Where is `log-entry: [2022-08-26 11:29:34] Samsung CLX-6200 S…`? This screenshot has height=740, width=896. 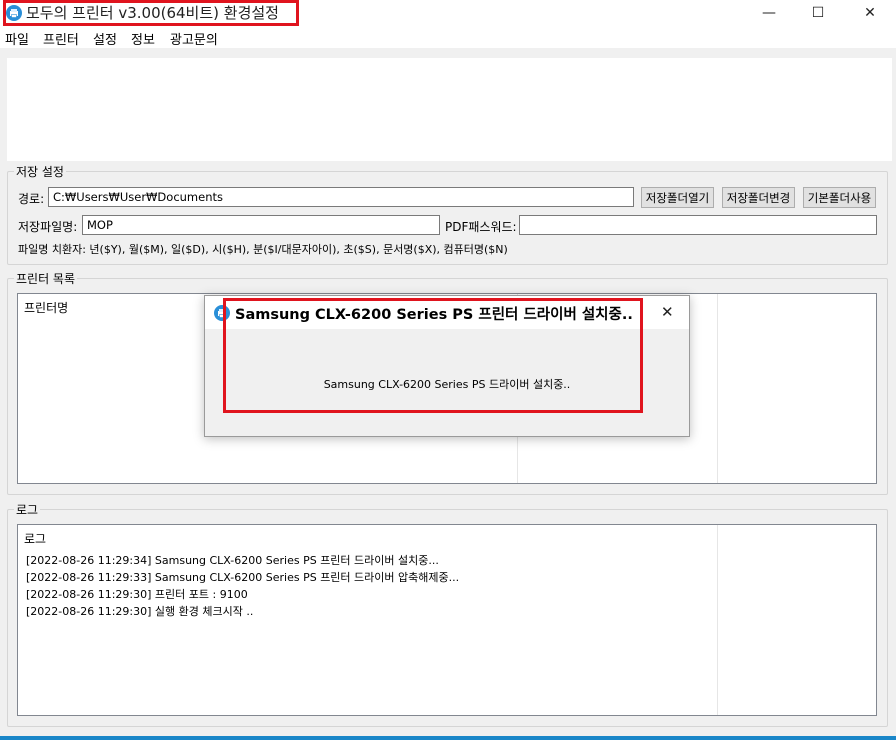
log-entry: [2022-08-26 11:29:34] Samsung CLX-6200 S… is located at coordinates (232, 560).